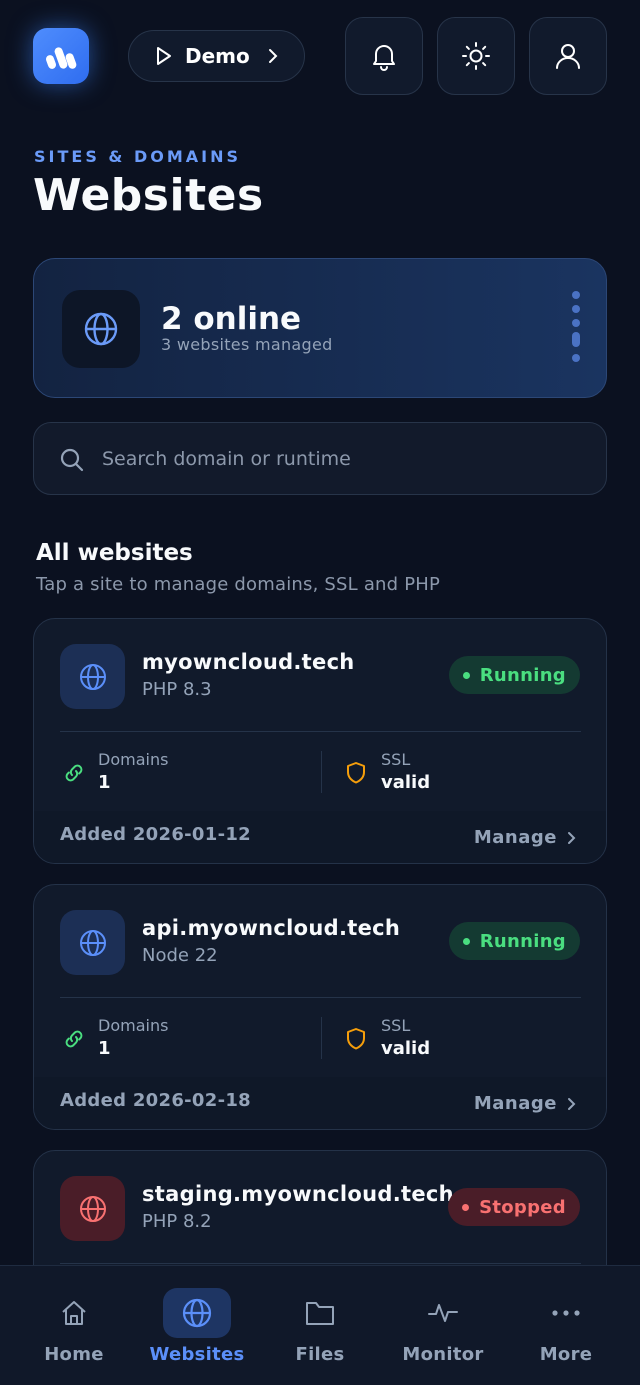 This screenshot has height=1385, width=640. I want to click on user-icon, so click(568, 56).